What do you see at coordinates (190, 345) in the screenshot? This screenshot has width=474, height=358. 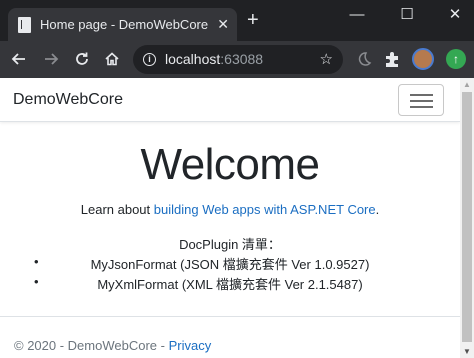 I see `privacy-link: Privacy` at bounding box center [190, 345].